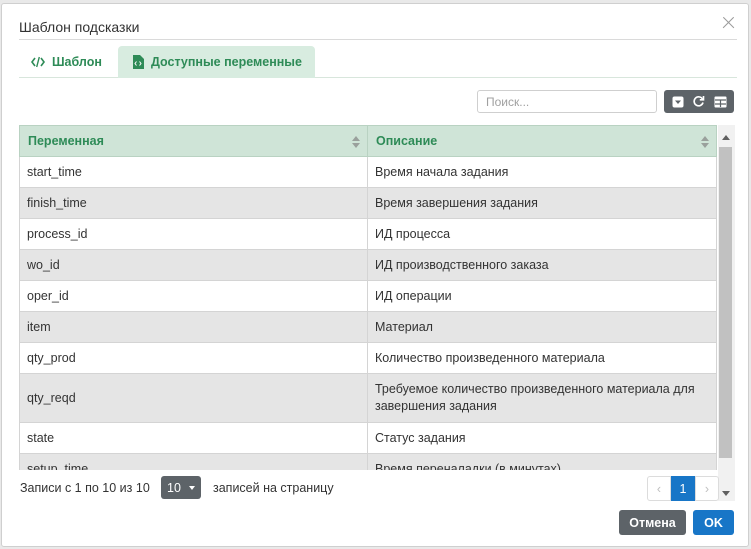  I want to click on cell-variable: qty_reqd, so click(193, 398).